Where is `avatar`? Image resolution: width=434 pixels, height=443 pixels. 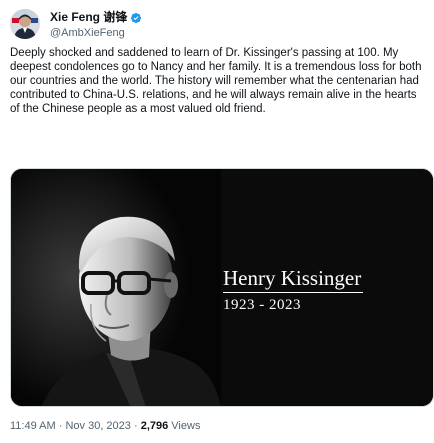
avatar is located at coordinates (25, 24).